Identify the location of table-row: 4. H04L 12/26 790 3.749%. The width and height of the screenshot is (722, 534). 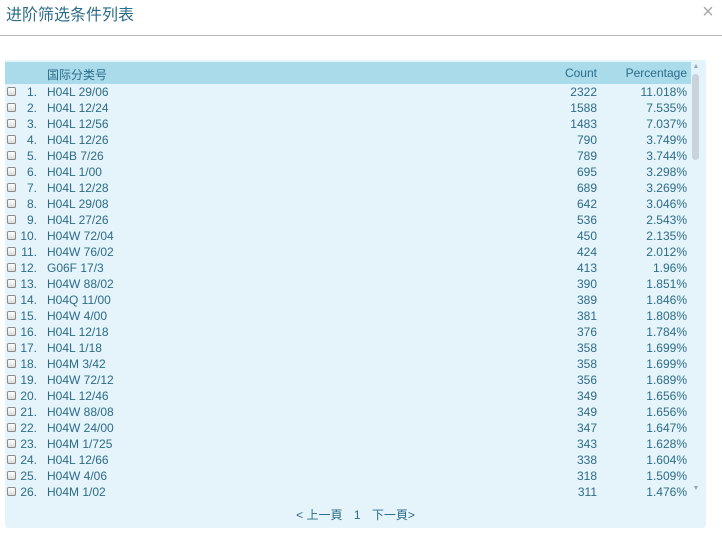
(348, 140).